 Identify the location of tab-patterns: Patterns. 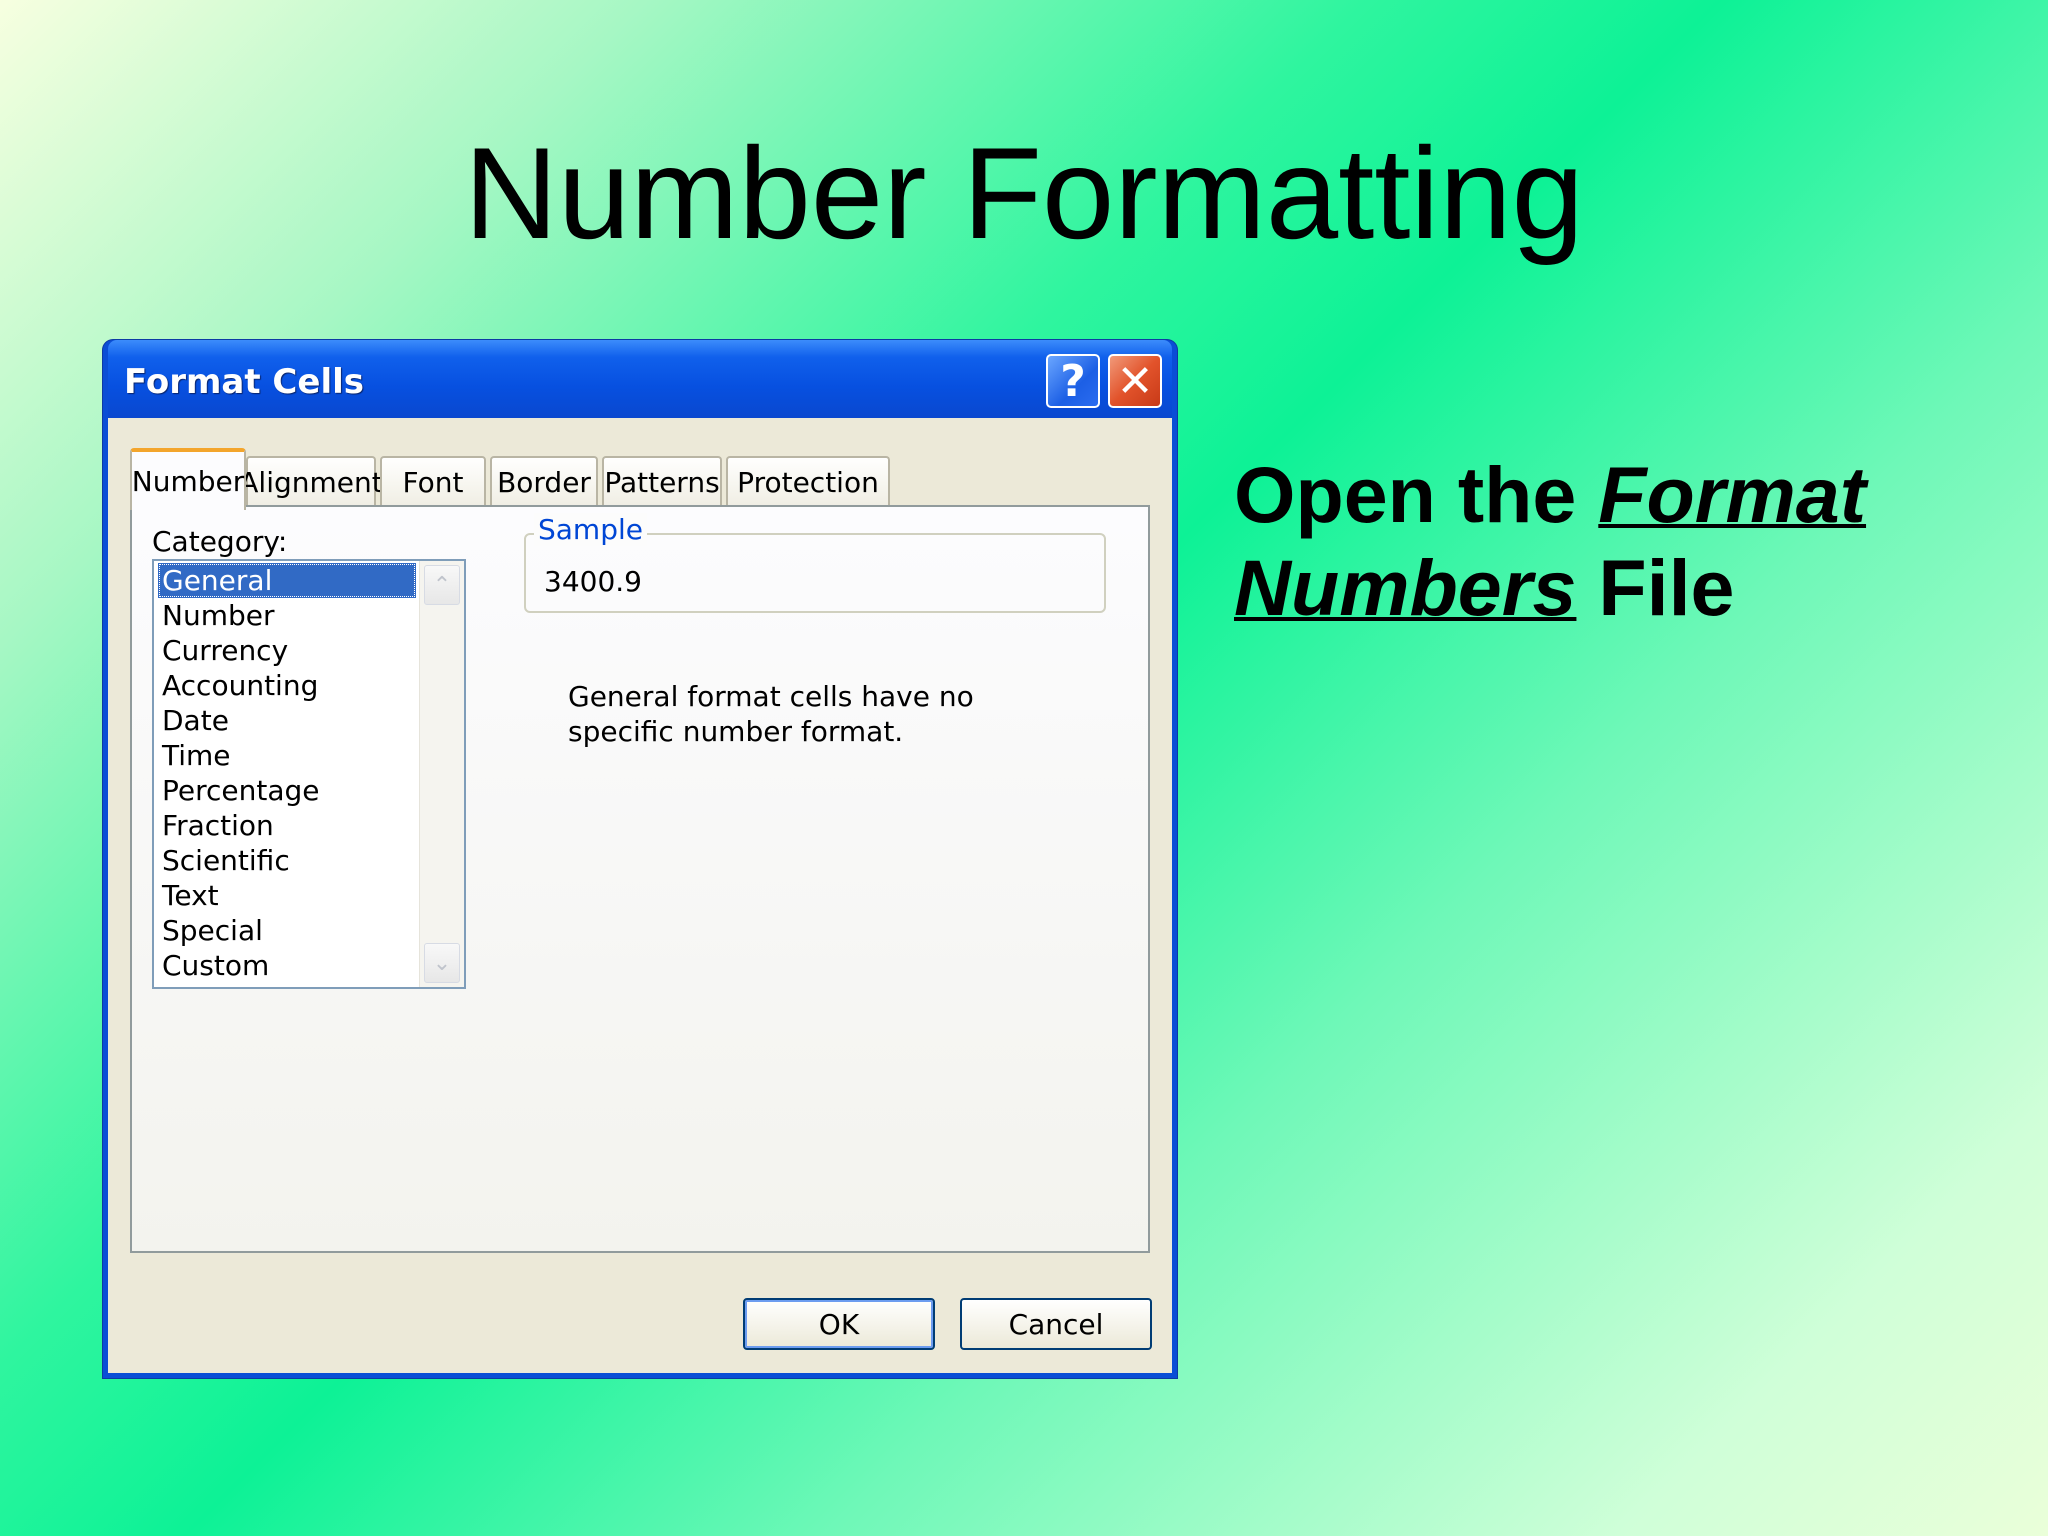
(662, 481).